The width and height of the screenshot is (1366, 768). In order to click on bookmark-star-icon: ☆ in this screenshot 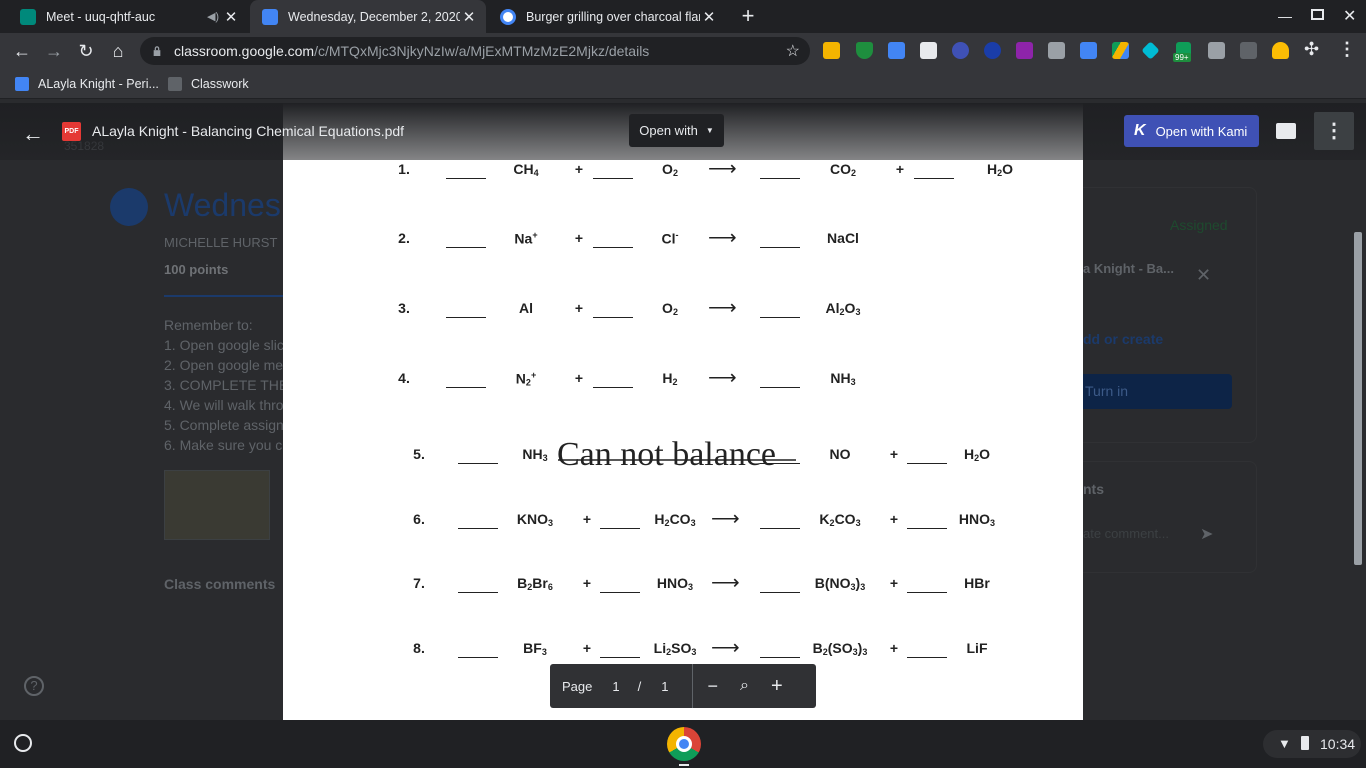, I will do `click(793, 51)`.